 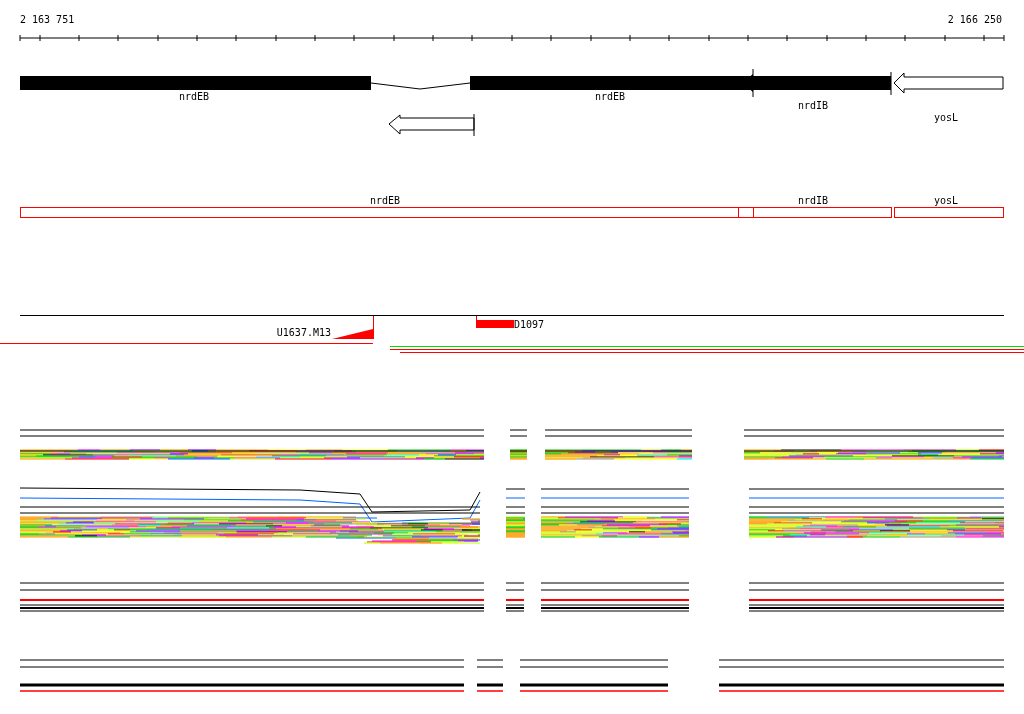 What do you see at coordinates (946, 117) in the screenshot?
I see `gene-label: yosL` at bounding box center [946, 117].